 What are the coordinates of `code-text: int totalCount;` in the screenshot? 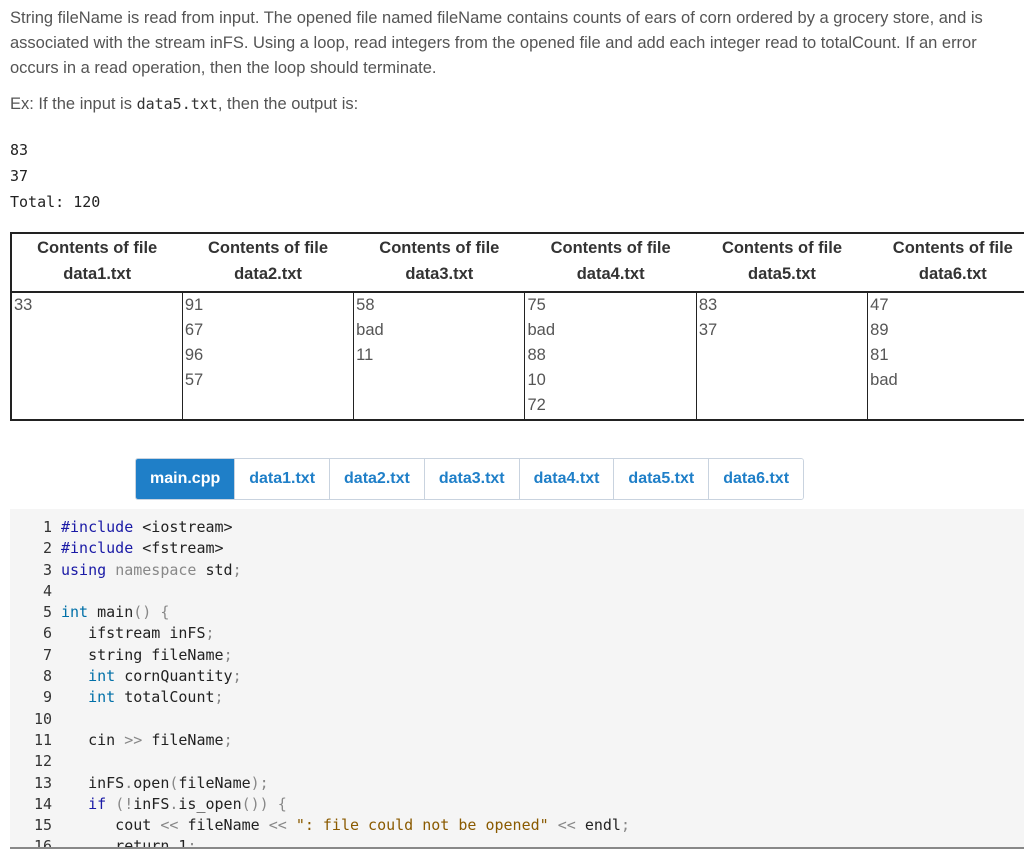 It's located at (142, 697).